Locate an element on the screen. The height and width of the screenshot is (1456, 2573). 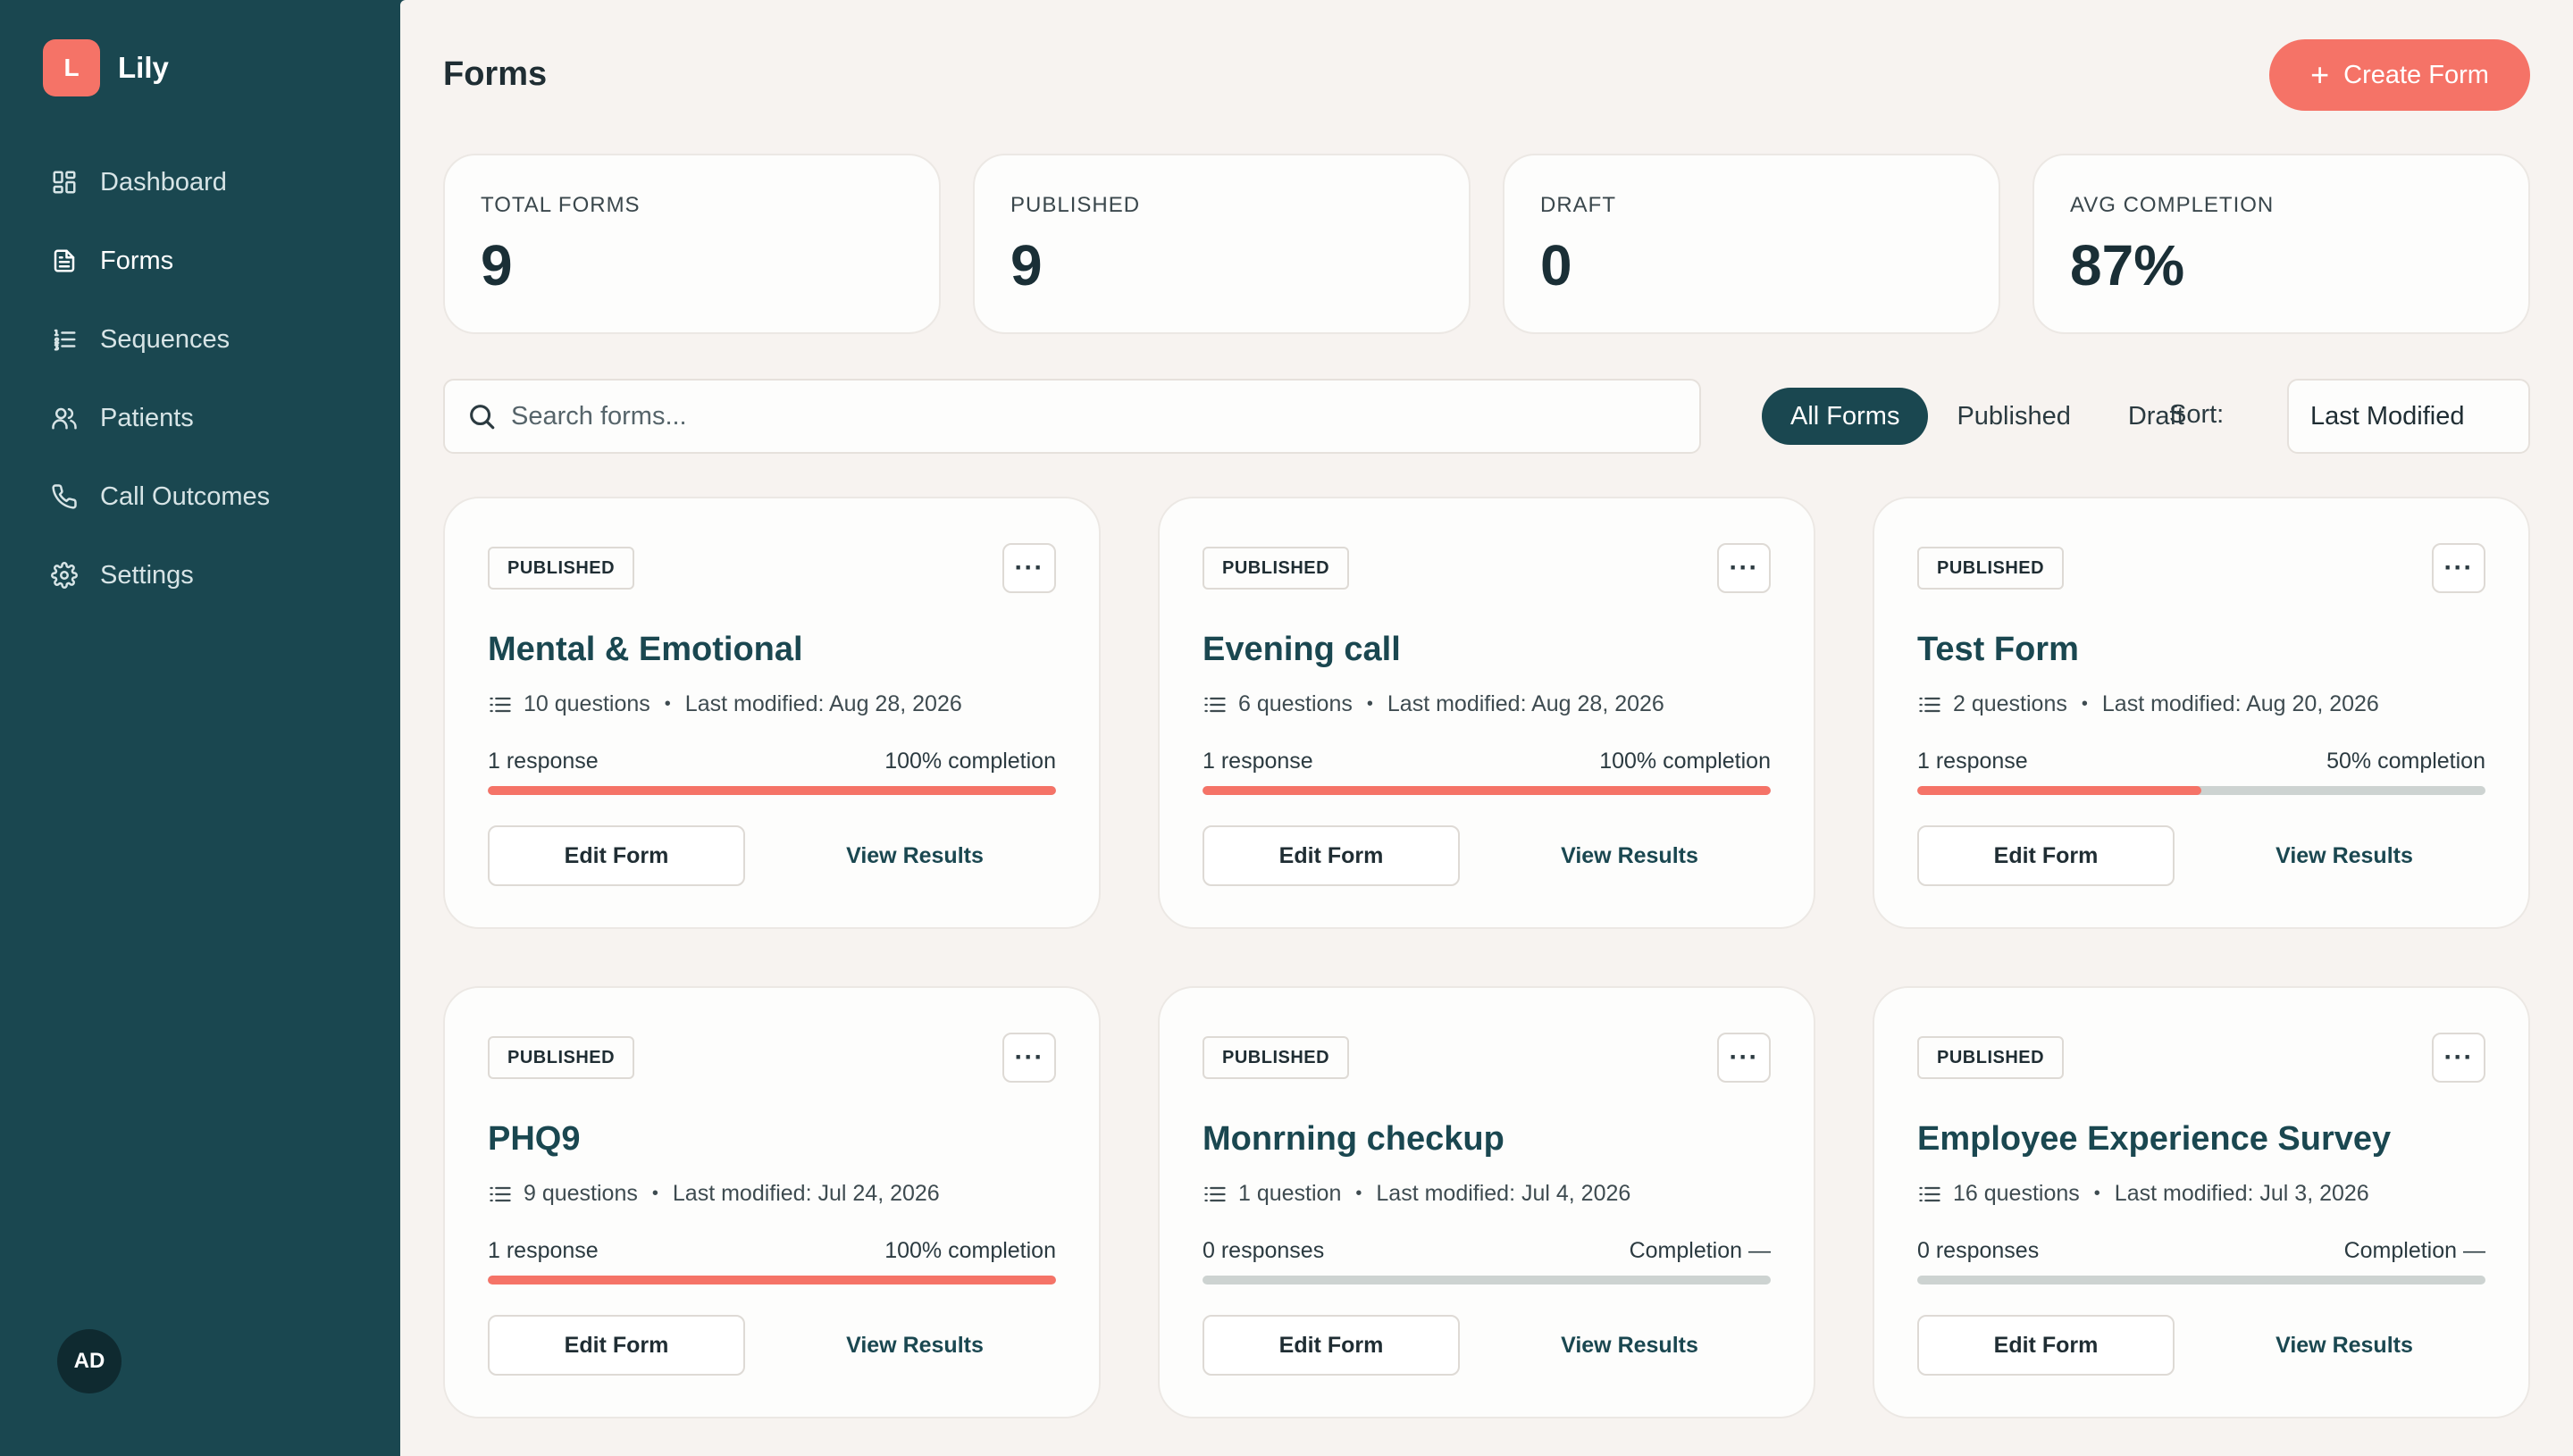
sort-select: Last Modified is located at coordinates (2408, 416).